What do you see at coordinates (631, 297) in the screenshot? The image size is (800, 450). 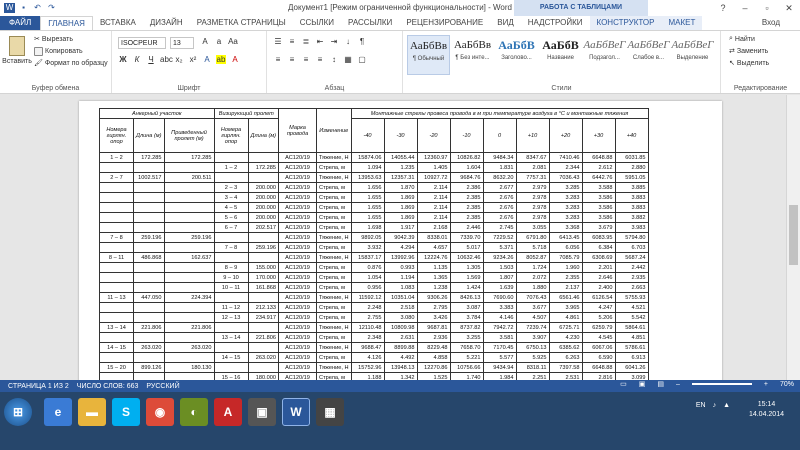 I see `table-cell: 5755.93` at bounding box center [631, 297].